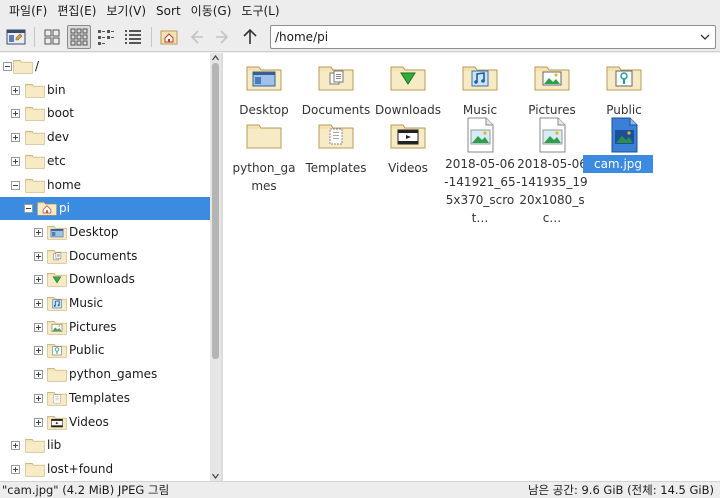 This screenshot has width=720, height=498. Describe the element at coordinates (552, 135) in the screenshot. I see `image-file-icon` at that location.